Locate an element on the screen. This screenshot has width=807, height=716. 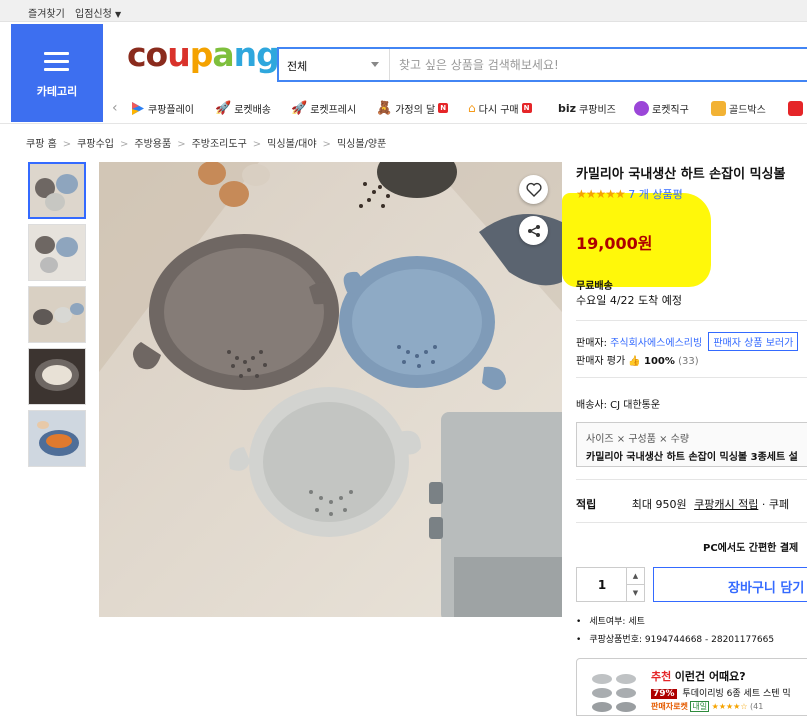
pc-payment-notice: PC에서도 간편한 결제 is located at coordinates (751, 548).